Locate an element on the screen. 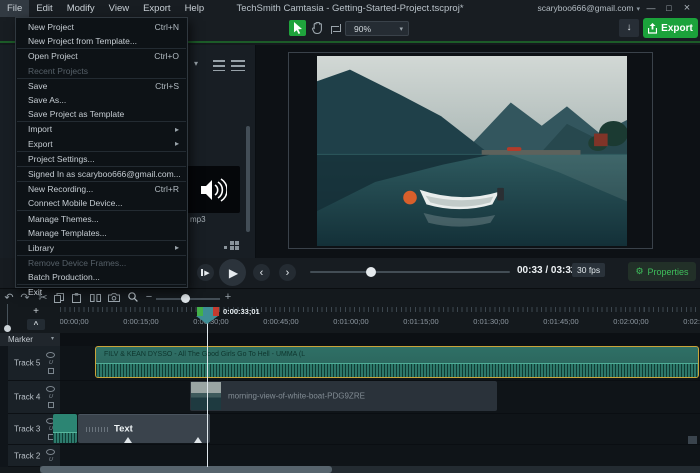 This screenshot has width=700, height=473. share-icon is located at coordinates (653, 28).